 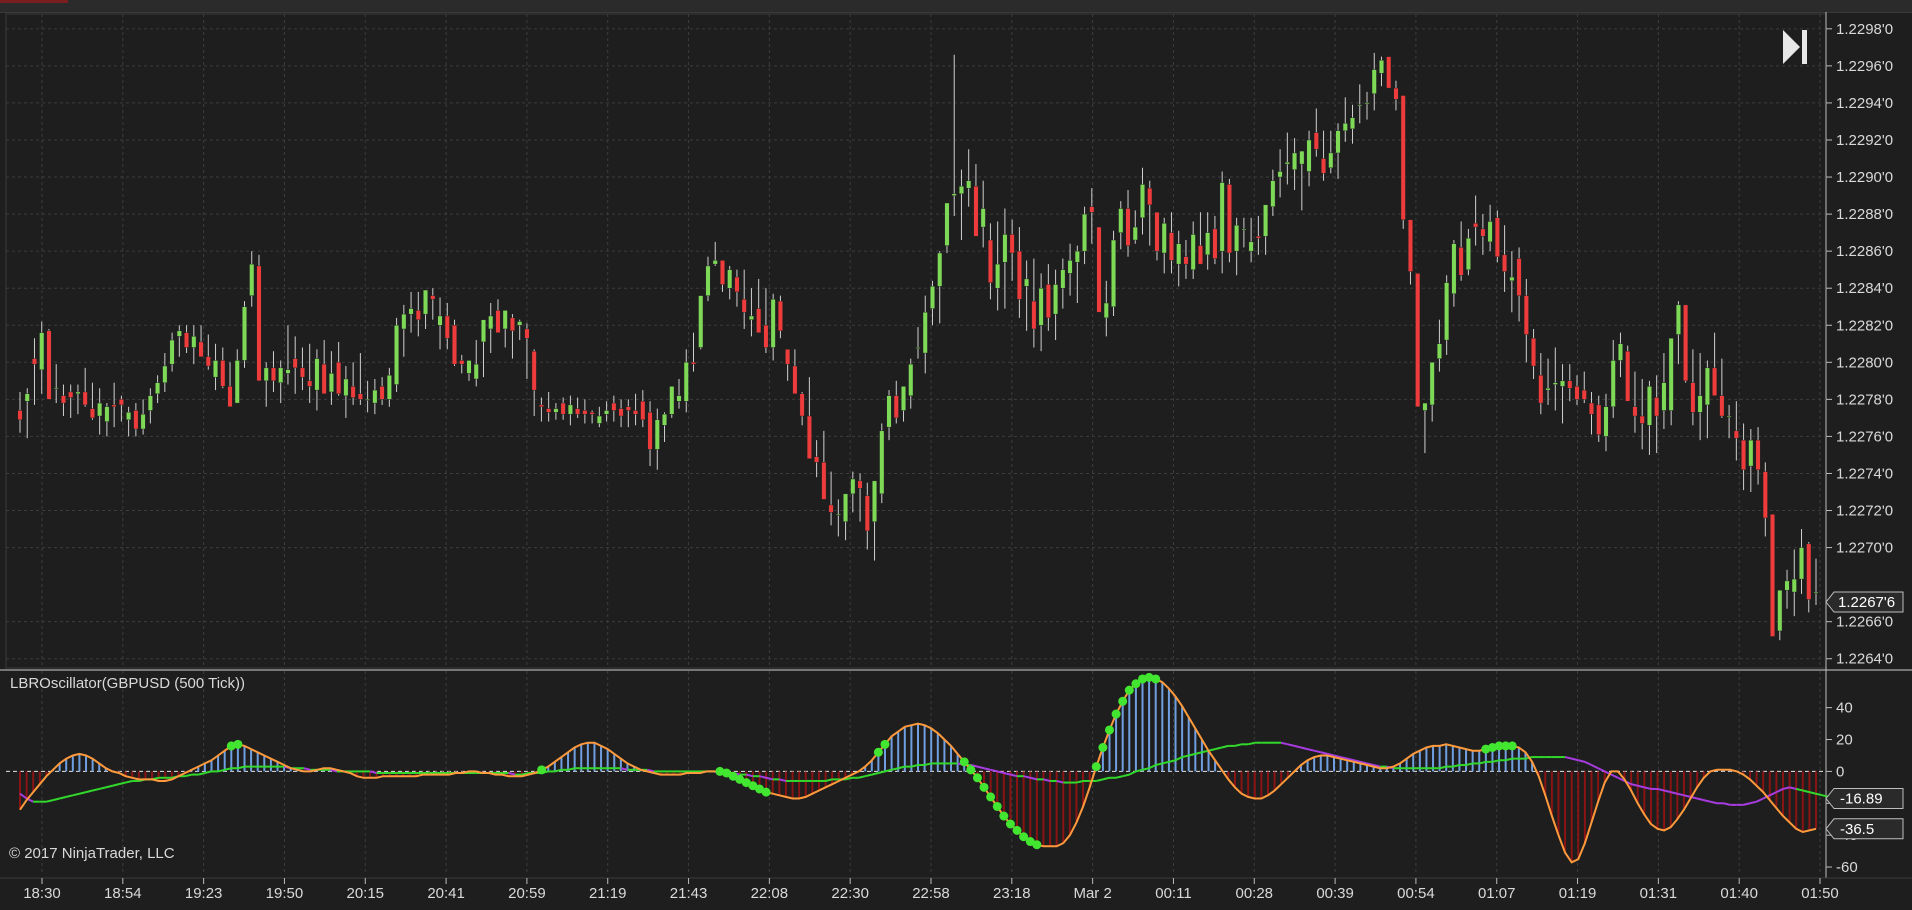 I want to click on price-tick-label: 1.2276'0, so click(x=1864, y=436).